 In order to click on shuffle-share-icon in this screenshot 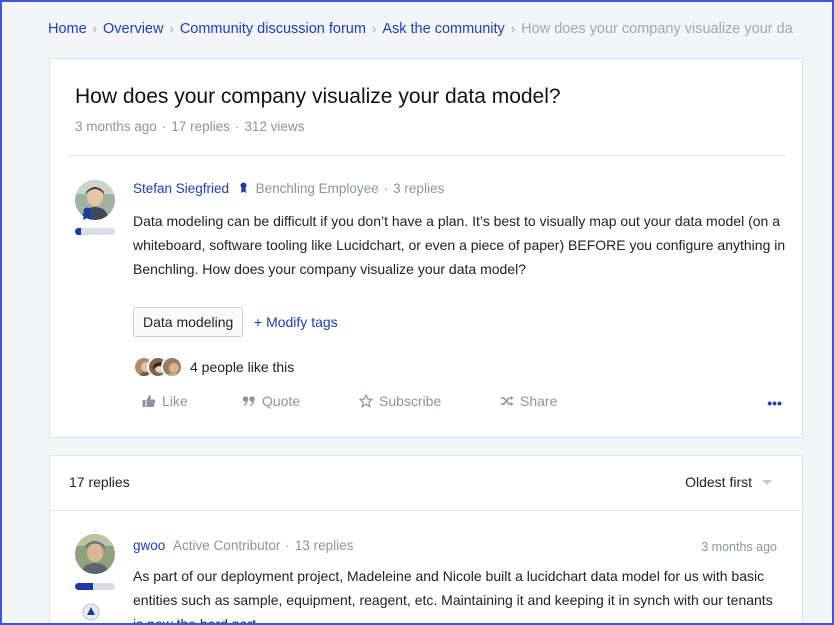, I will do `click(507, 401)`.